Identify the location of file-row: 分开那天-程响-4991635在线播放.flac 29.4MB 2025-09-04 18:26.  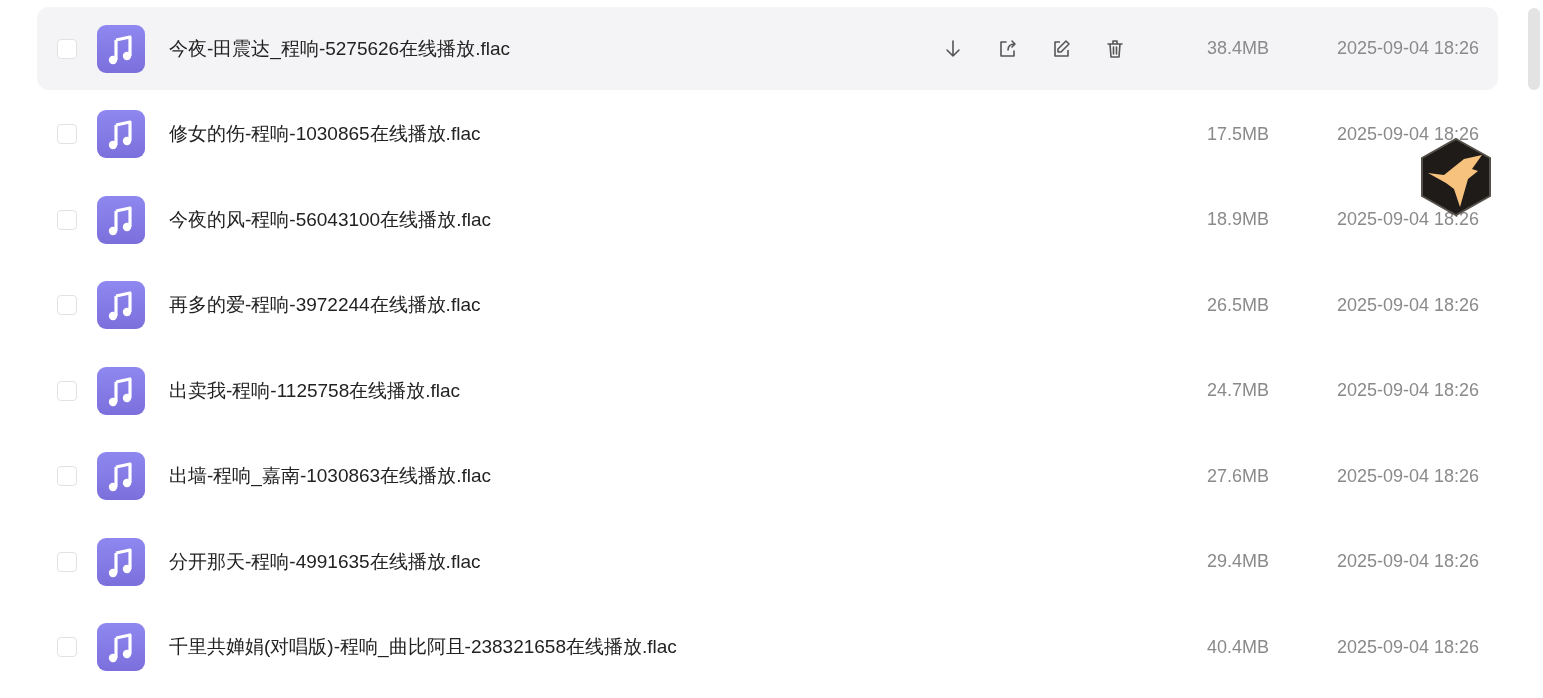
(767, 561).